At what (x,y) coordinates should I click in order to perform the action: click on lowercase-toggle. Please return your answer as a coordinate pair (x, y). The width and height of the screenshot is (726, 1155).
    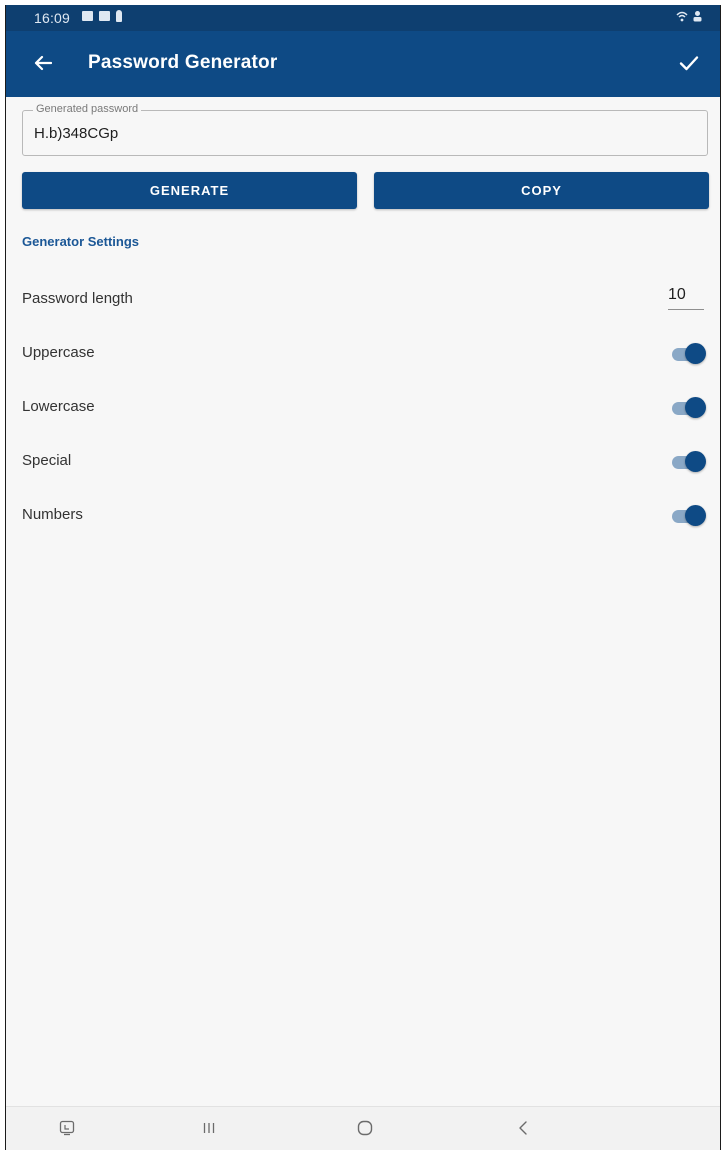
    Looking at the image, I should click on (689, 408).